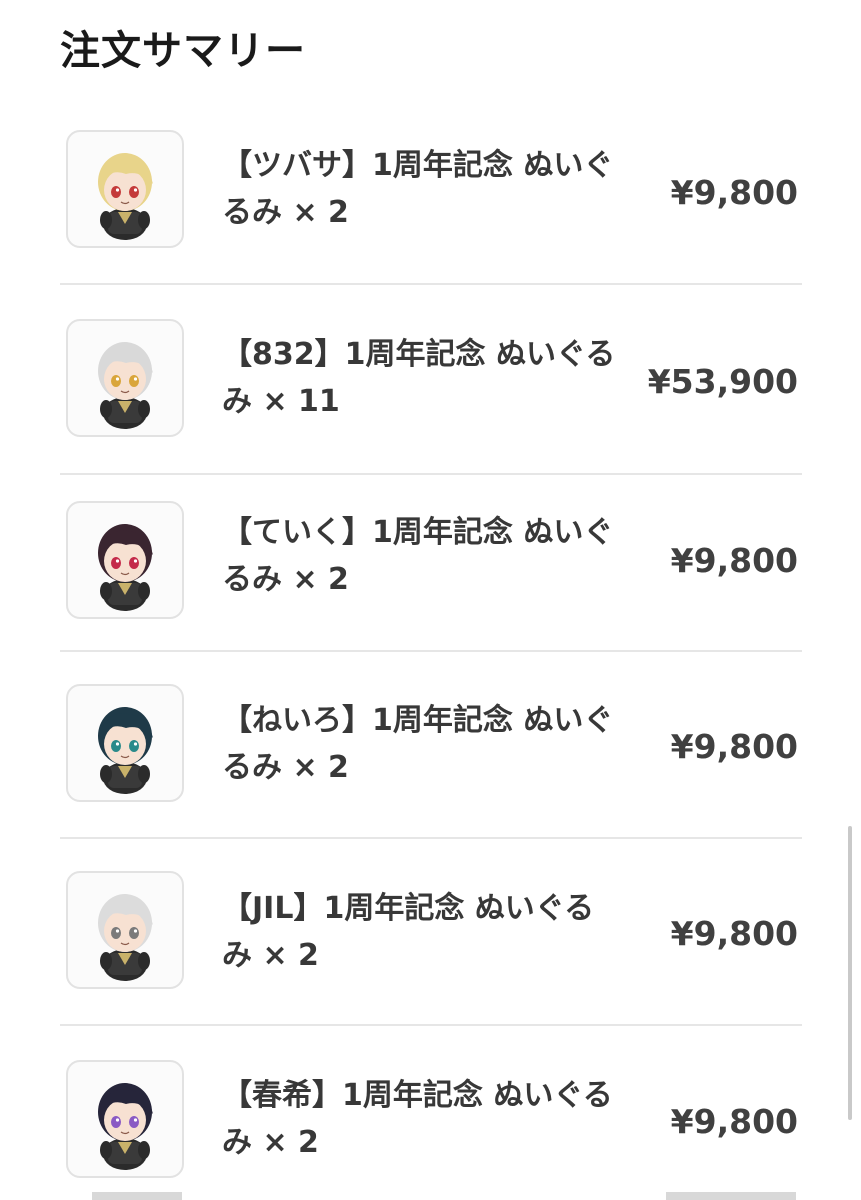  What do you see at coordinates (408, 932) in the screenshot?
I see `product-name: 【JIL】1周年記念 ぬいぐるみ × 2` at bounding box center [408, 932].